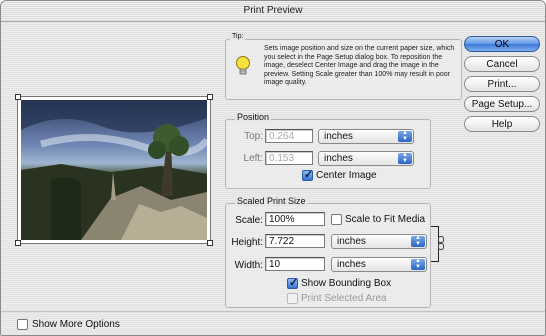 The image size is (546, 336). I want to click on preview-image, so click(114, 170).